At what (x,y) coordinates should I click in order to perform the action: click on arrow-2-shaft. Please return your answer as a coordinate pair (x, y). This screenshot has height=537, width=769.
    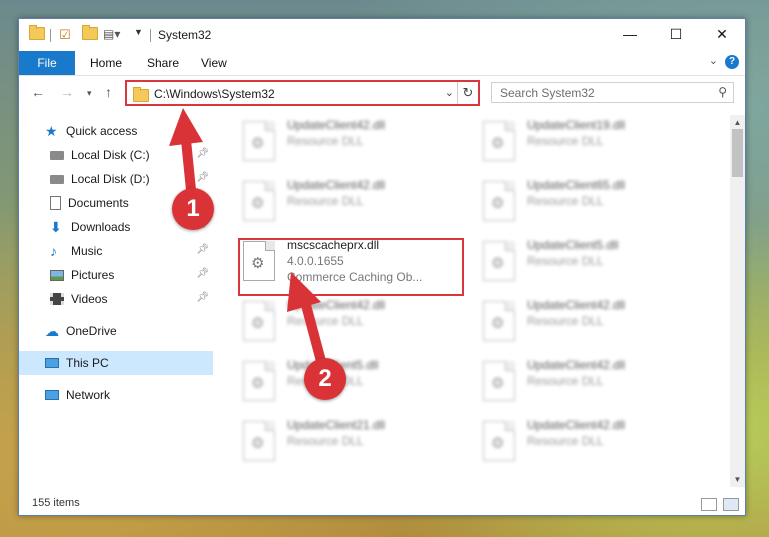
    Looking at the image, I should click on (314, 335).